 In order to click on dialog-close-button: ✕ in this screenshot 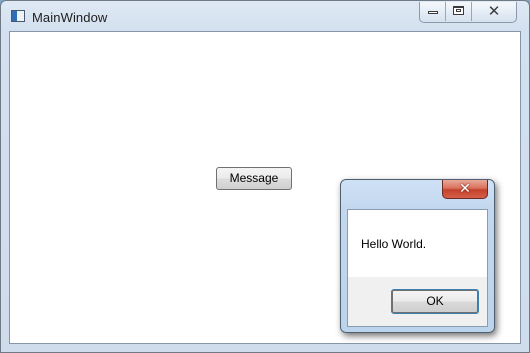, I will do `click(465, 189)`.